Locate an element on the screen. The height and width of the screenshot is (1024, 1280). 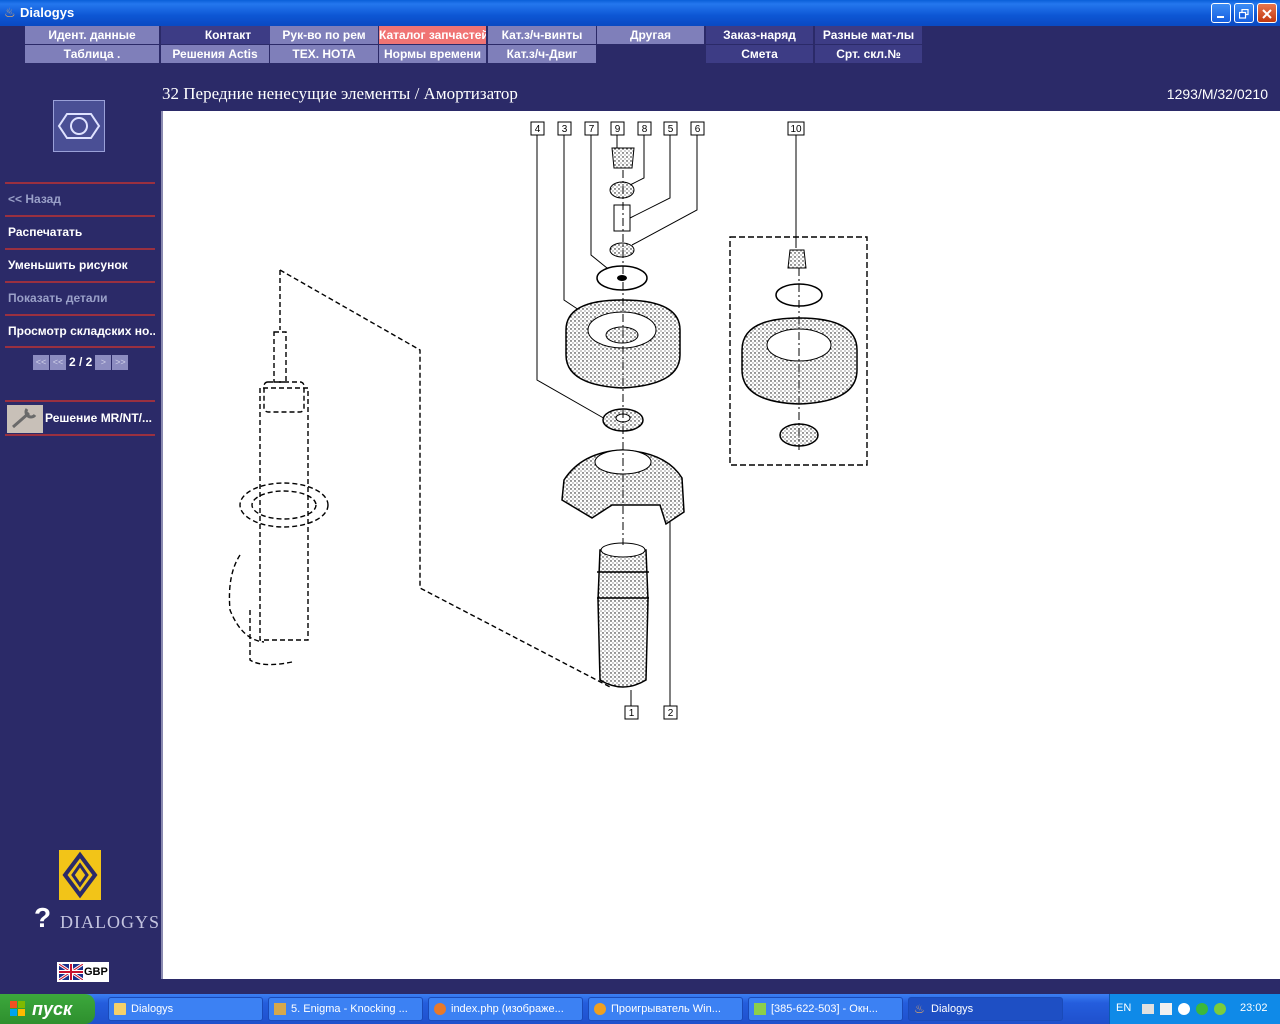
pager-first-button: << is located at coordinates (41, 362).